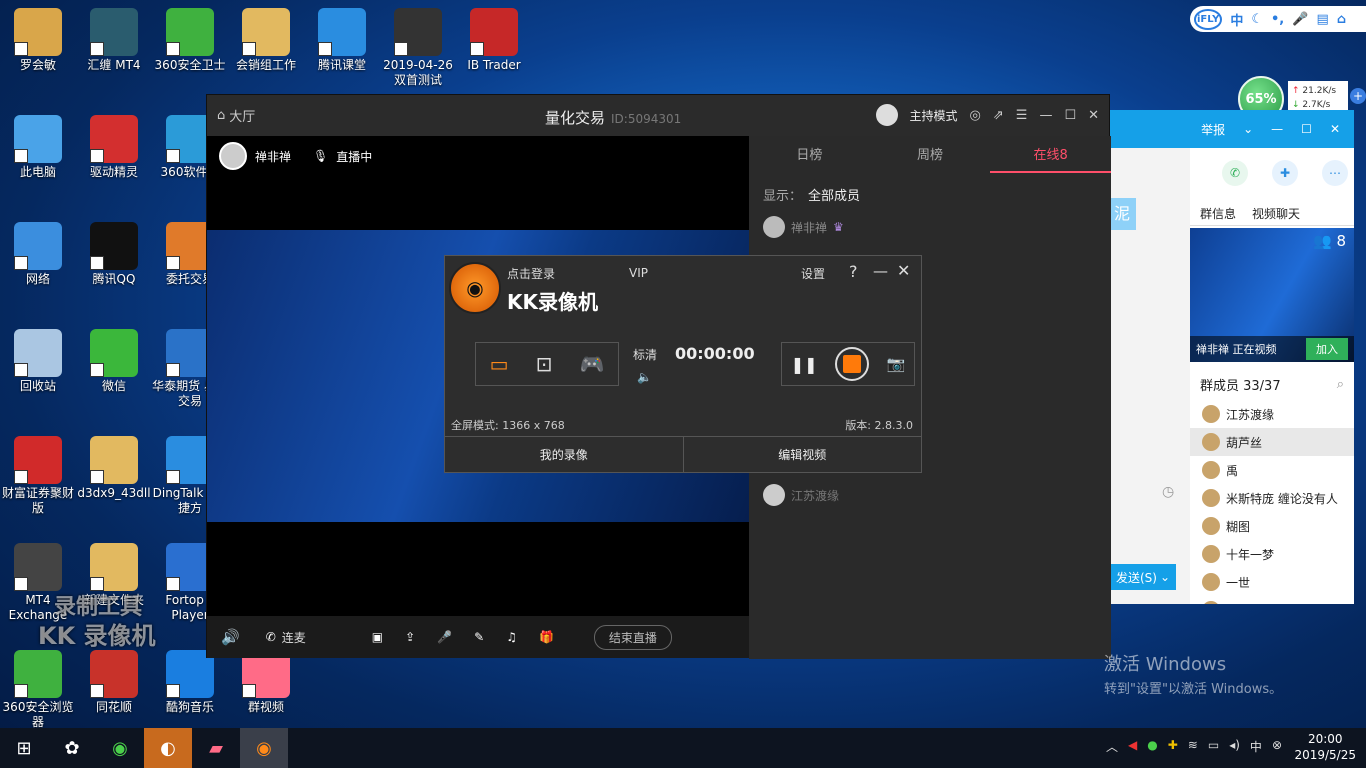  What do you see at coordinates (168, 748) in the screenshot?
I see `avatar-app-icon: ◐` at bounding box center [168, 748].